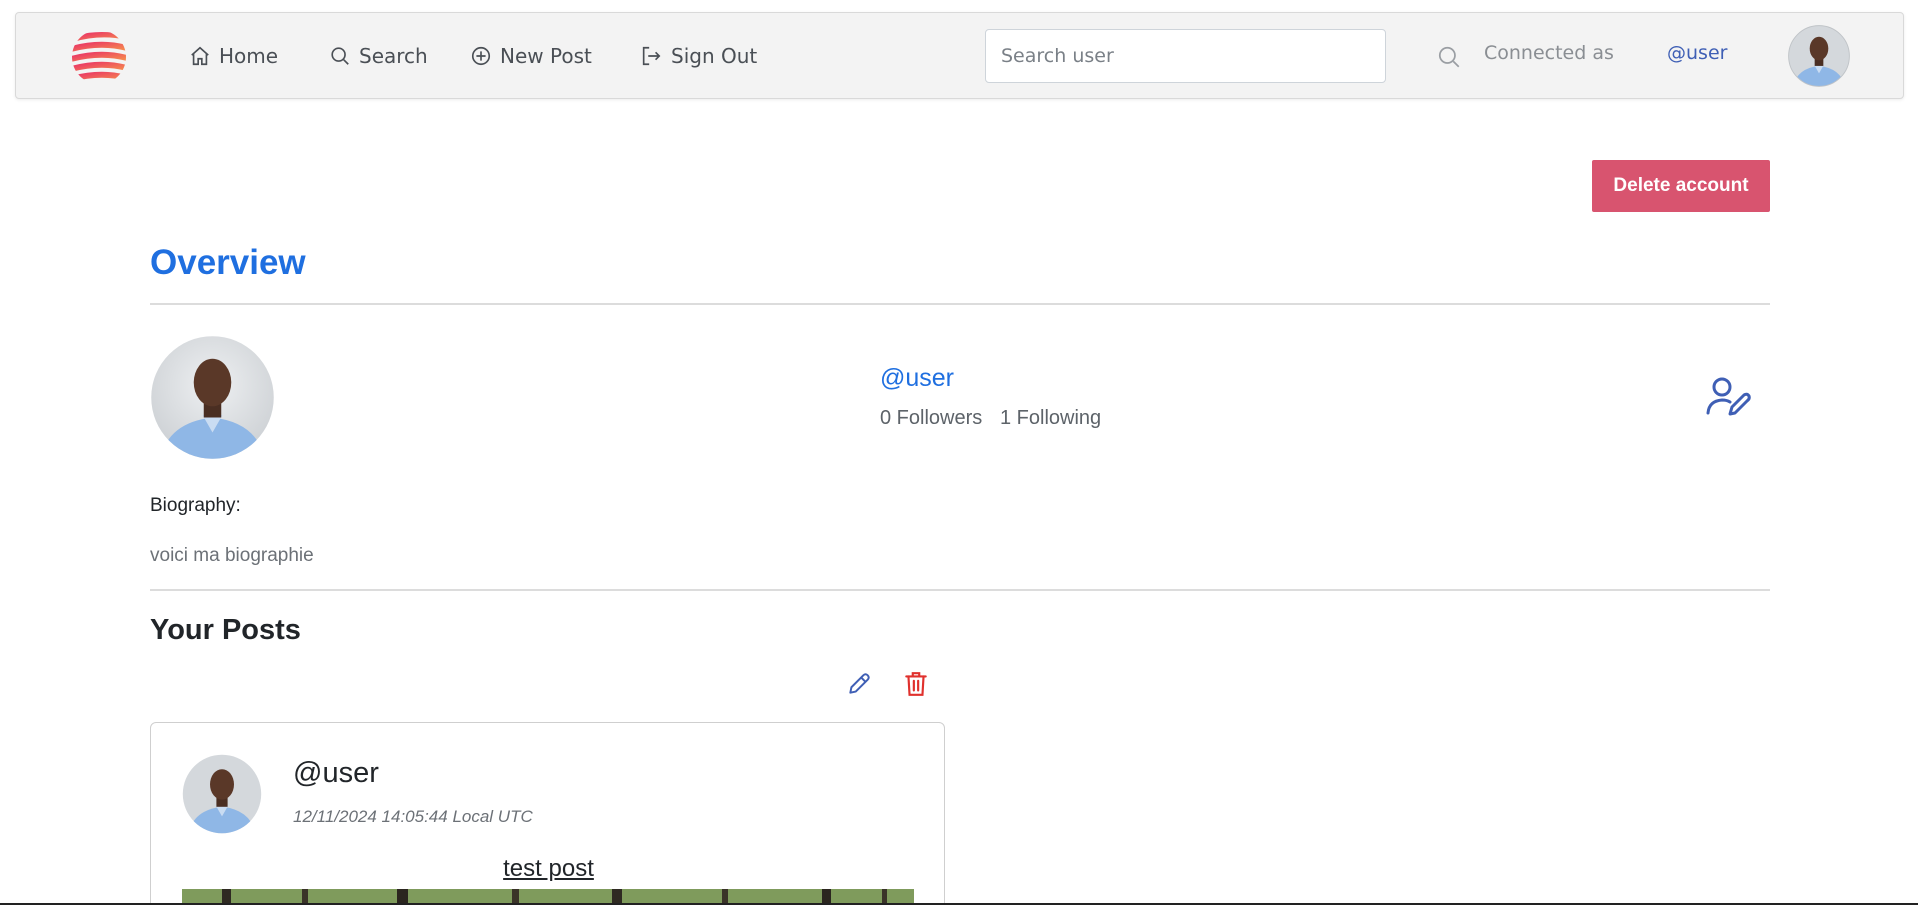 The height and width of the screenshot is (905, 1918). I want to click on nav-home-link: Home, so click(233, 56).